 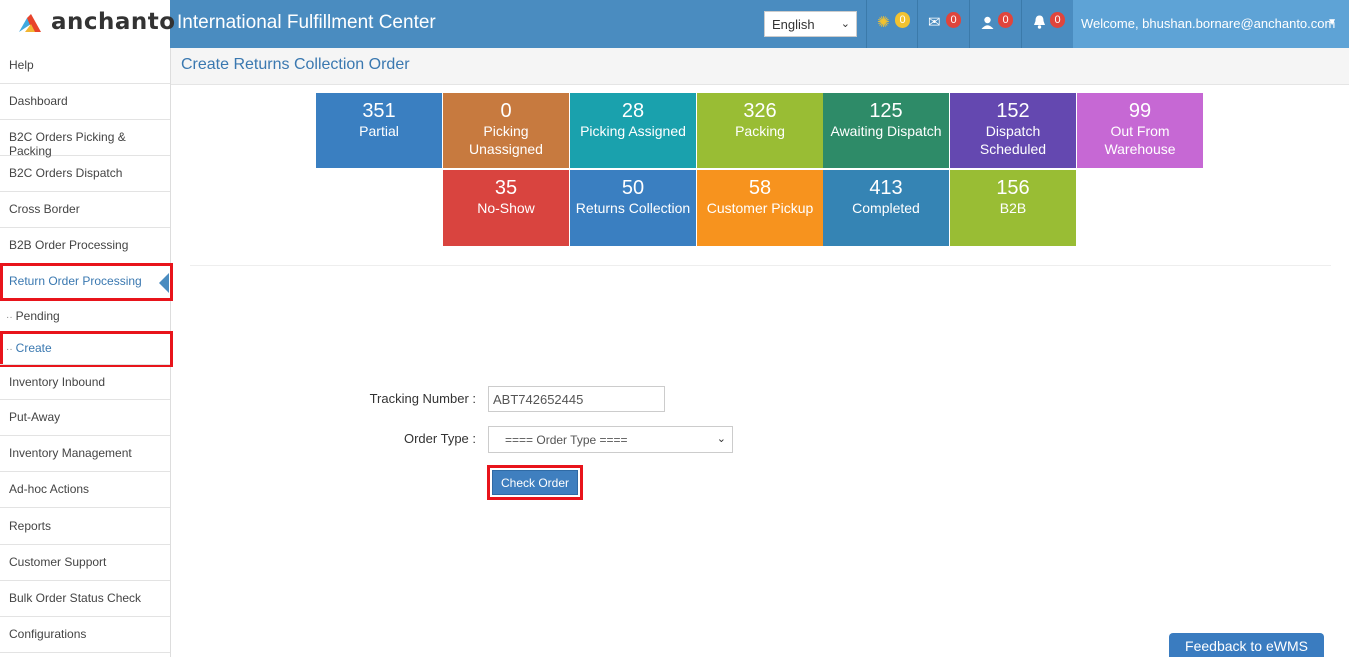 I want to click on sidebar-item-label: Bulk Order Status Check, so click(x=75, y=598).